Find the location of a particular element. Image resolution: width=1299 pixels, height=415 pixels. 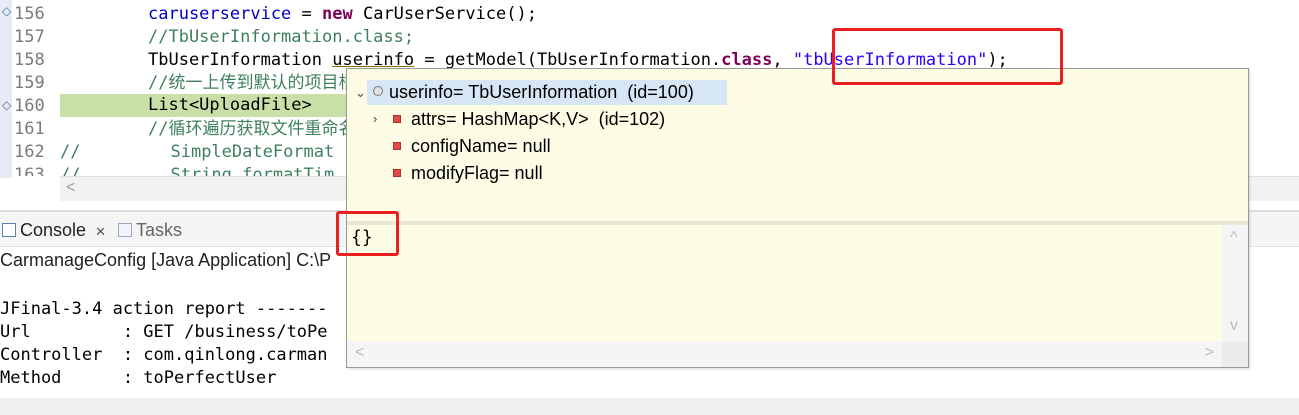

detail-horizontal-scrollbar: < > is located at coordinates (784, 354).